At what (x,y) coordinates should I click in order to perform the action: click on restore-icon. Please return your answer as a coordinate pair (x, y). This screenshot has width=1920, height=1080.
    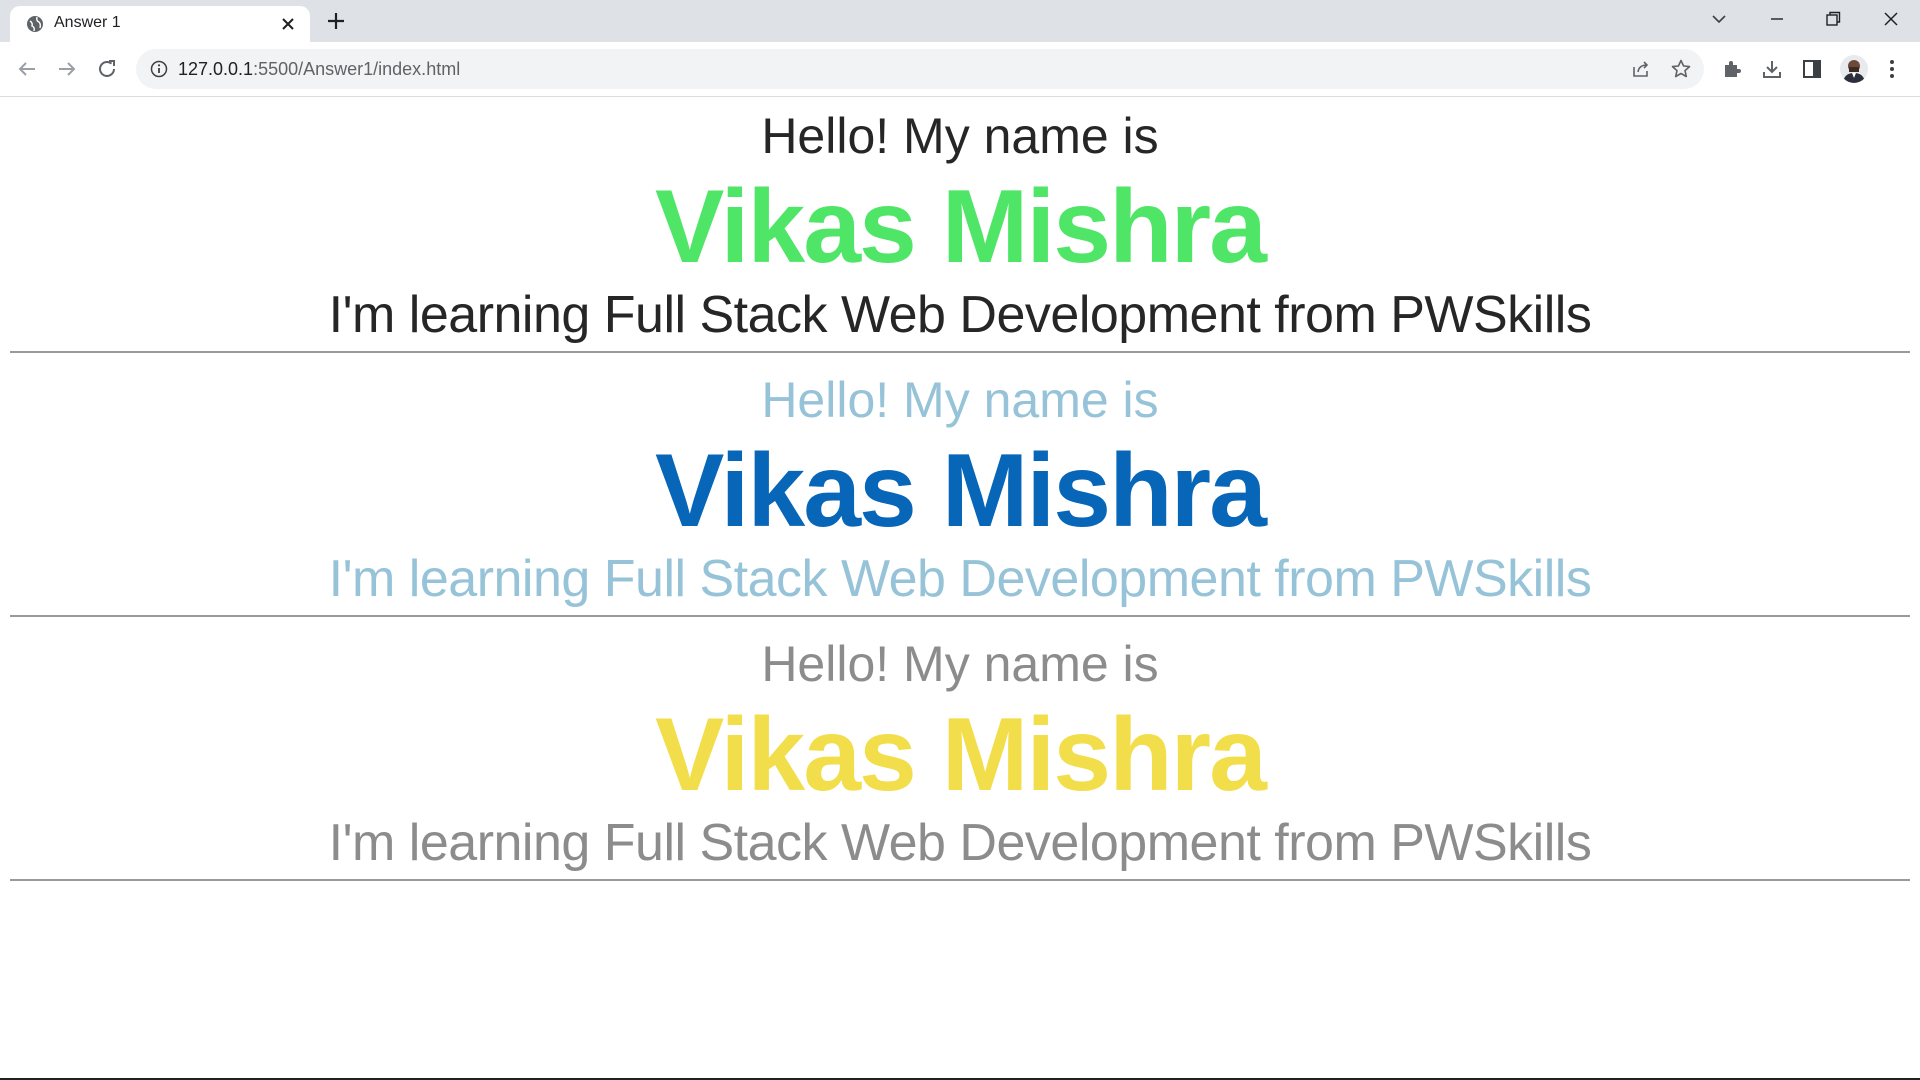
    Looking at the image, I should click on (1833, 19).